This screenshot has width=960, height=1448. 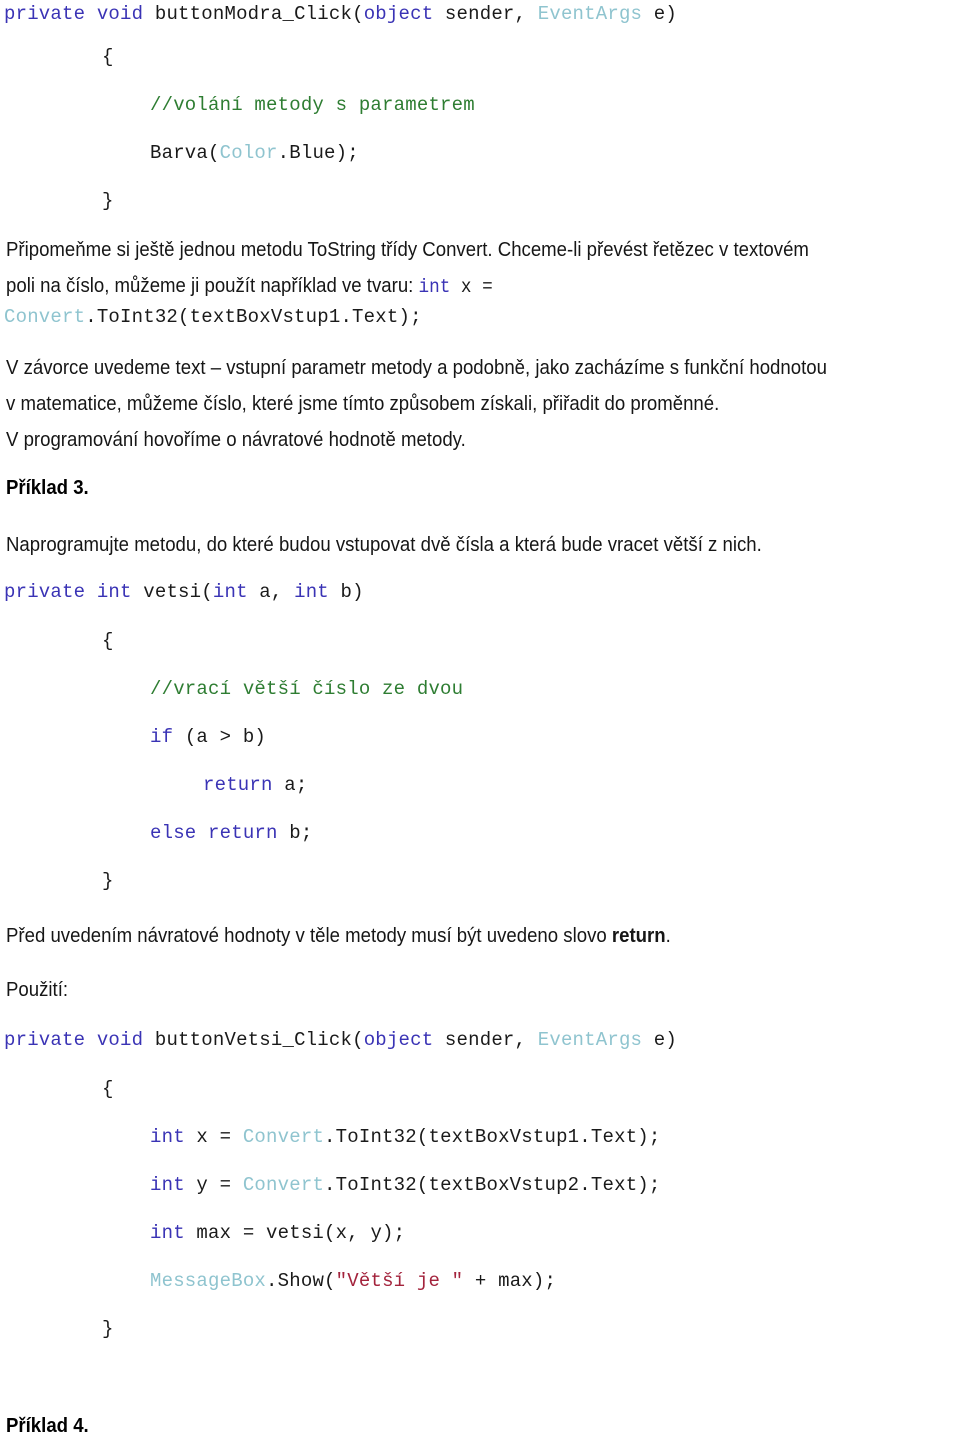 What do you see at coordinates (301, 1281) in the screenshot?
I see `method-show: .Show(` at bounding box center [301, 1281].